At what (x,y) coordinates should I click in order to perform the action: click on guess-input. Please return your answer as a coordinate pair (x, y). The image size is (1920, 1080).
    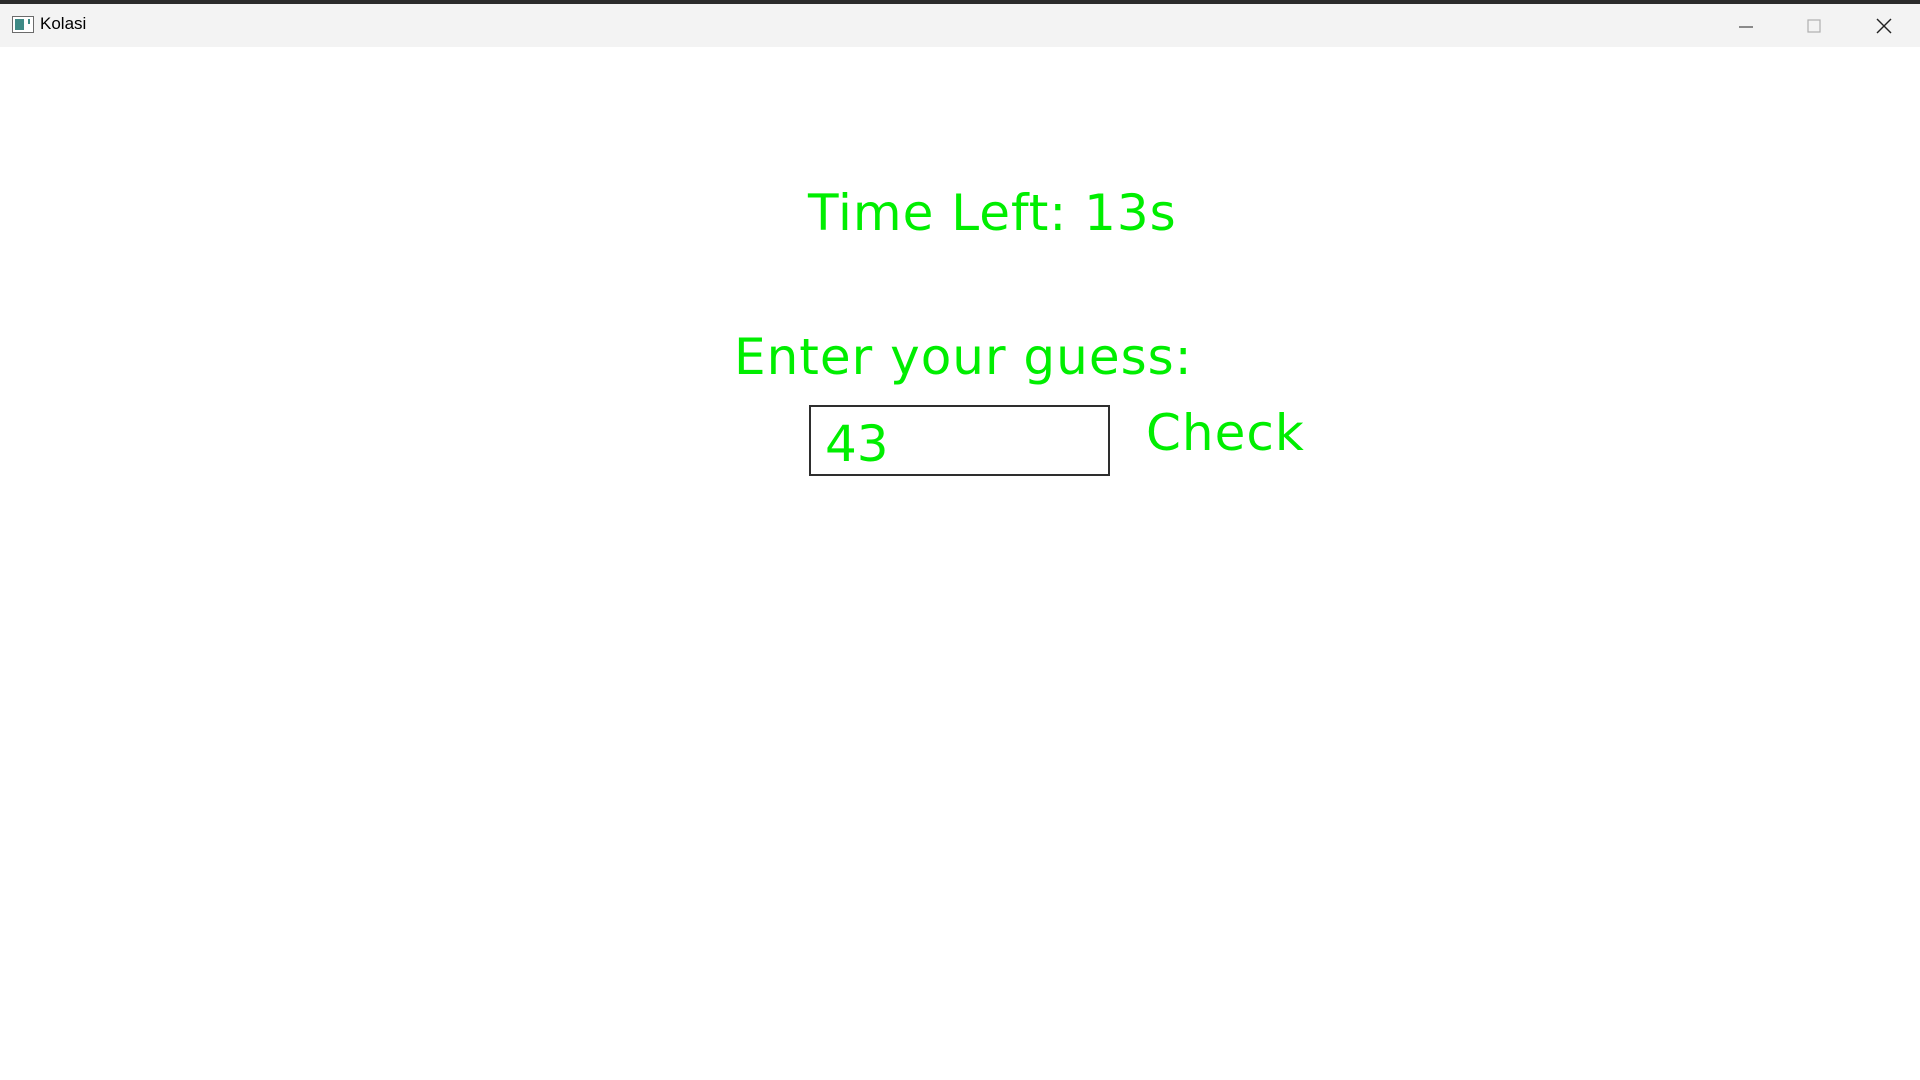
    Looking at the image, I should click on (959, 440).